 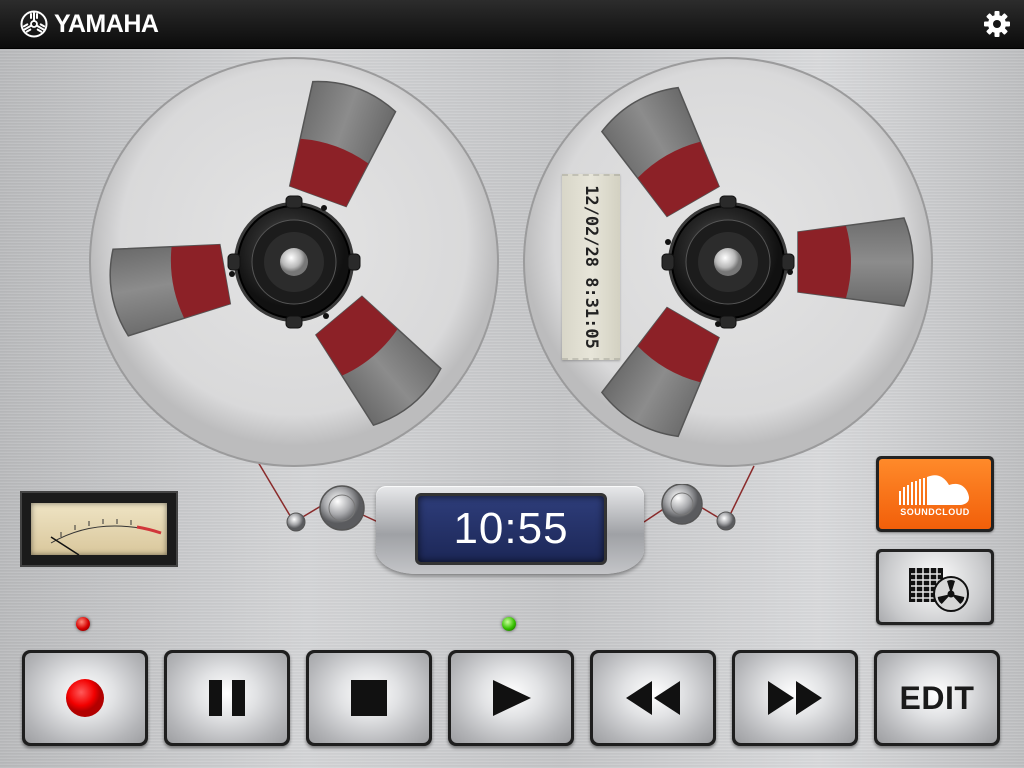 I want to click on rewind-button-face, so click(x=653, y=698).